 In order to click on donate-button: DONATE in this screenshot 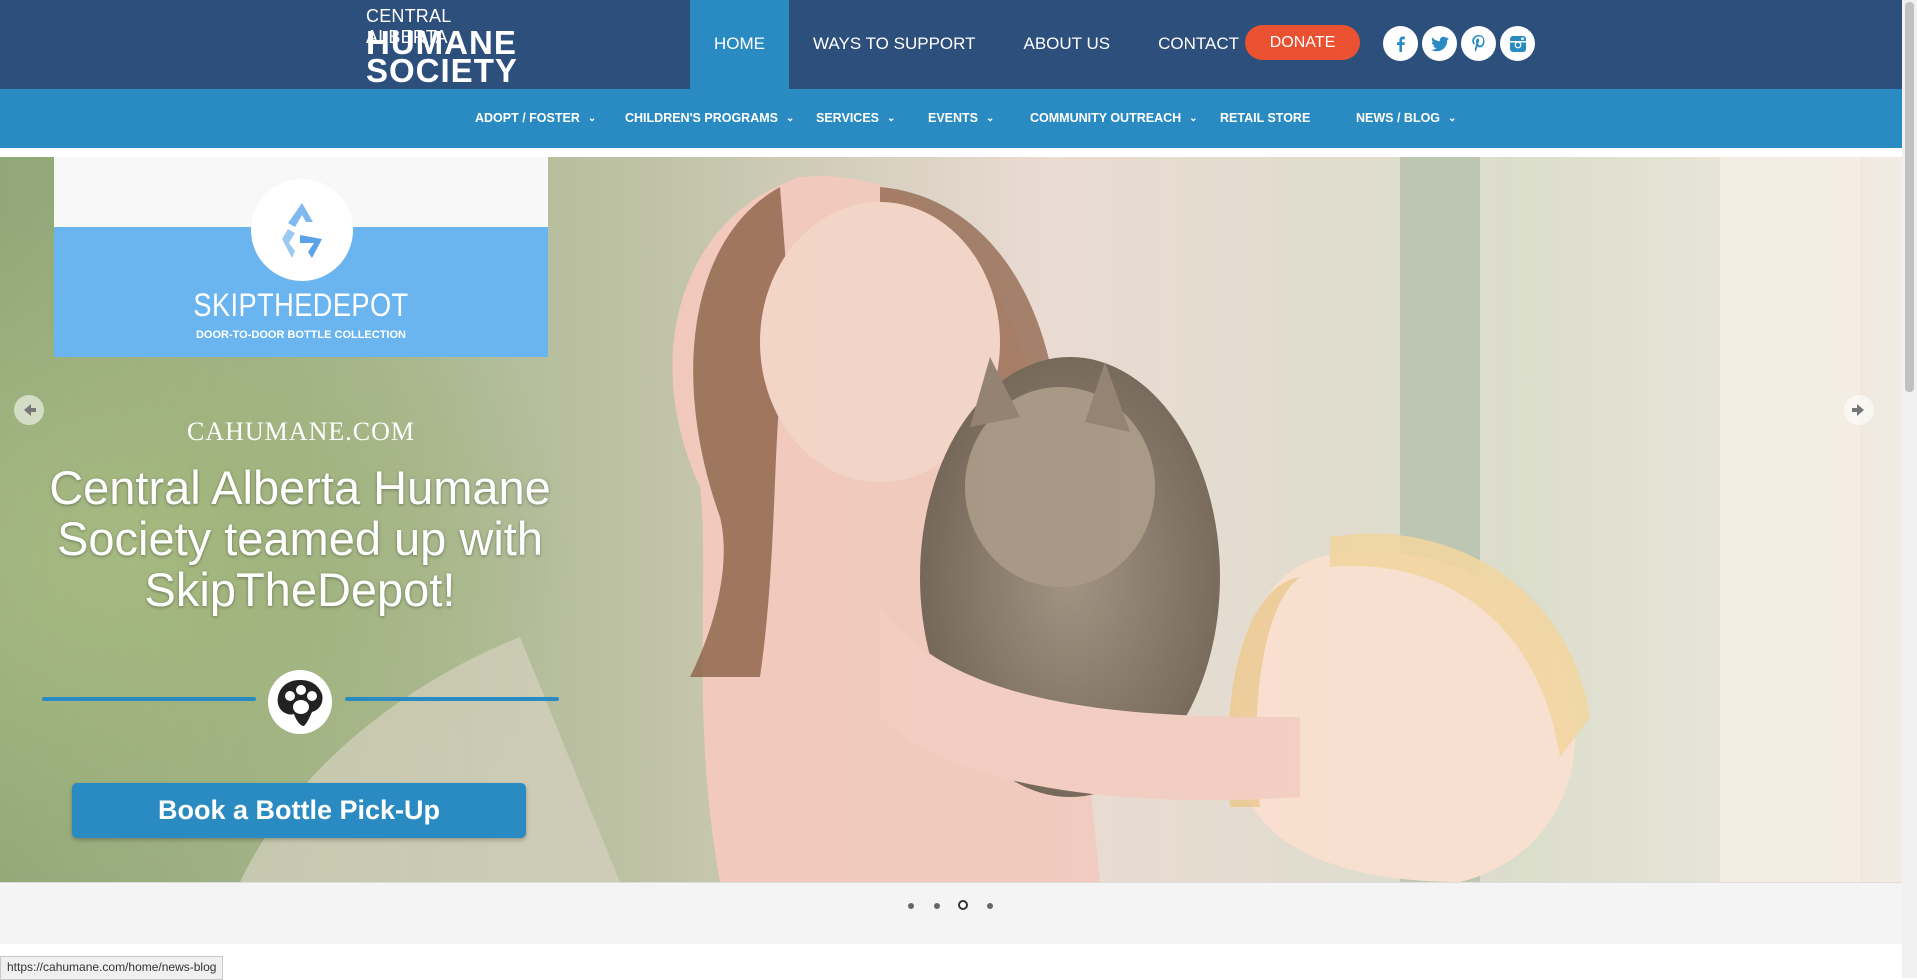, I will do `click(1302, 42)`.